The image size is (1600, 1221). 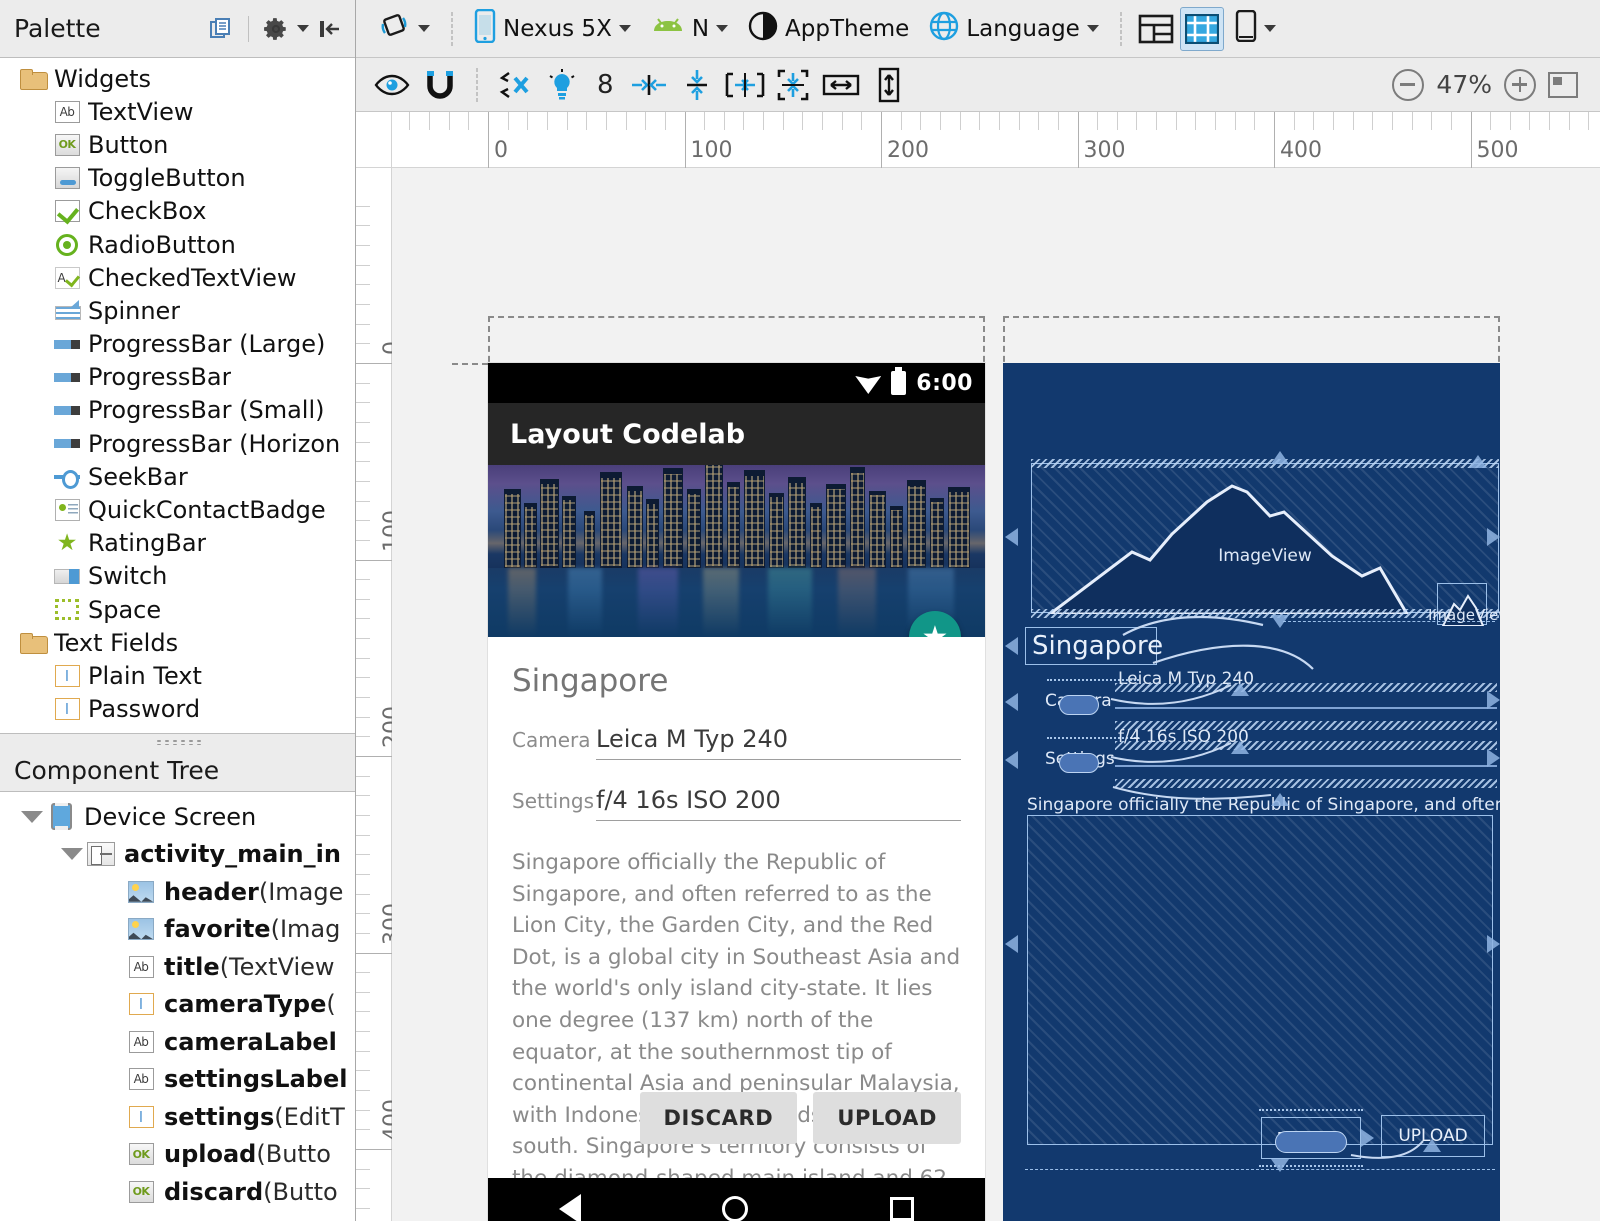 I want to click on tree-item-settings: Isettings (EditT, so click(x=177, y=1117).